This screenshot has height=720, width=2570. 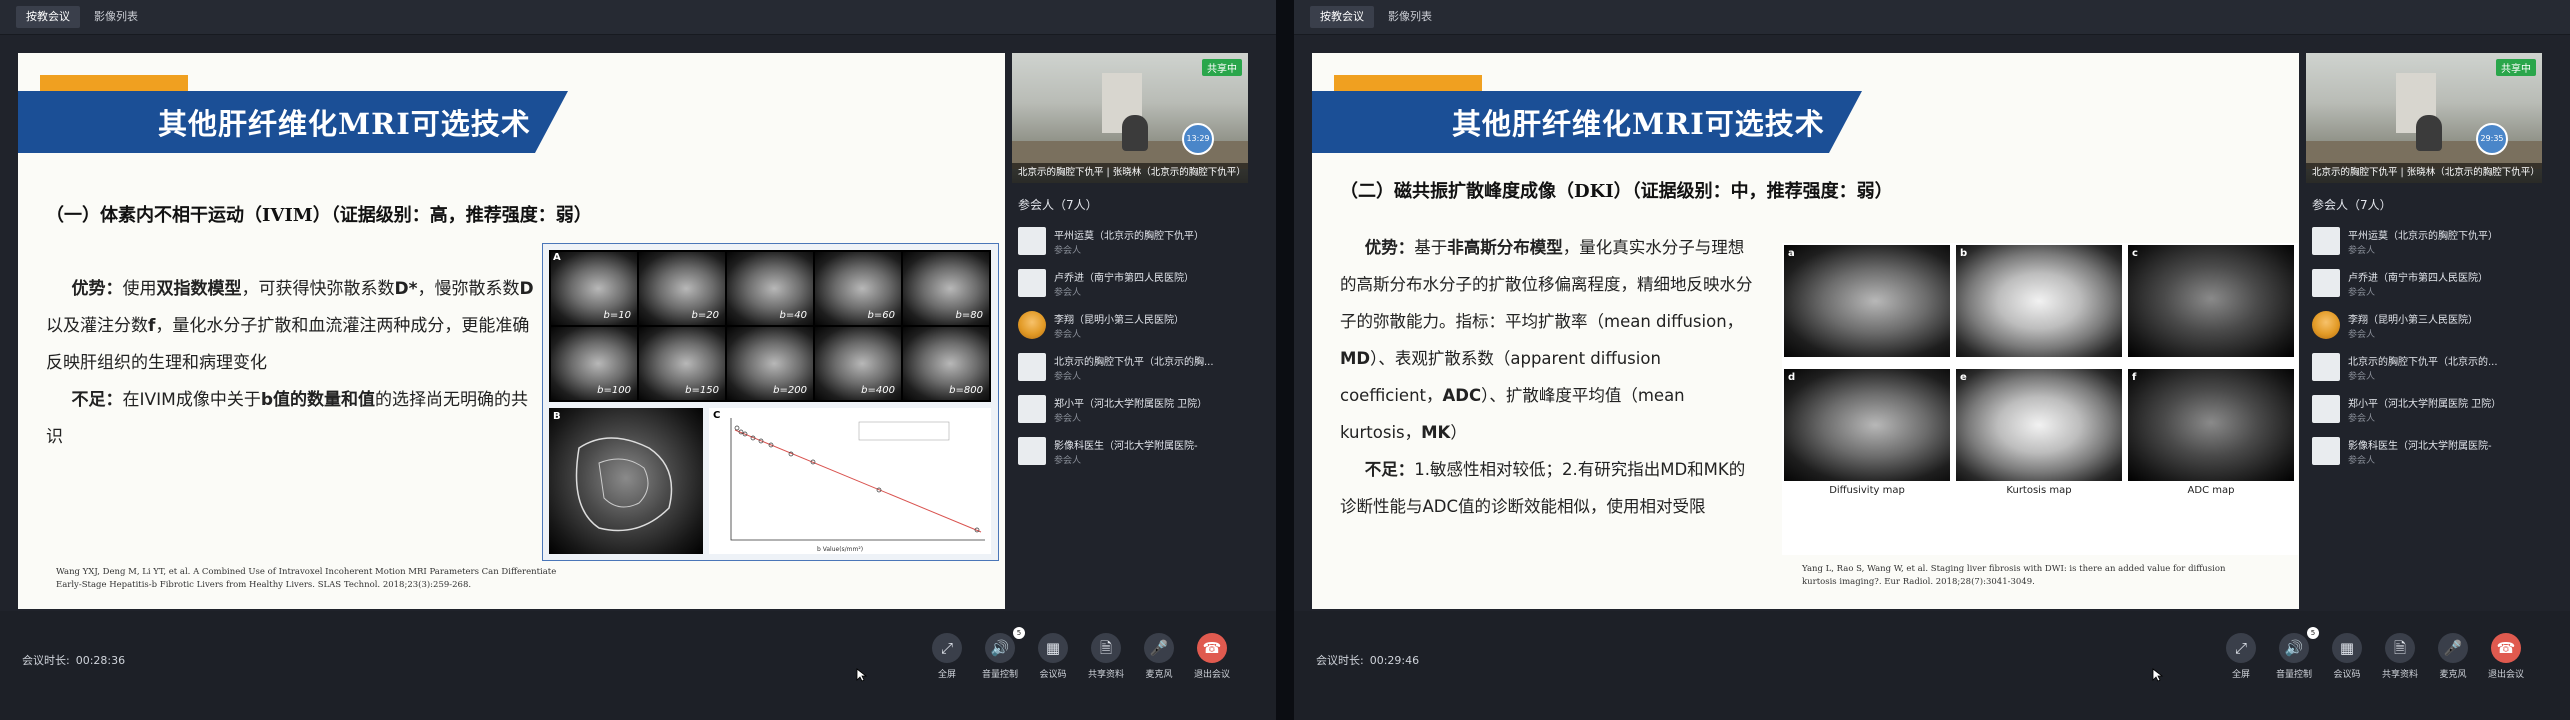 I want to click on advantage-text: 使用, so click(x=139, y=289).